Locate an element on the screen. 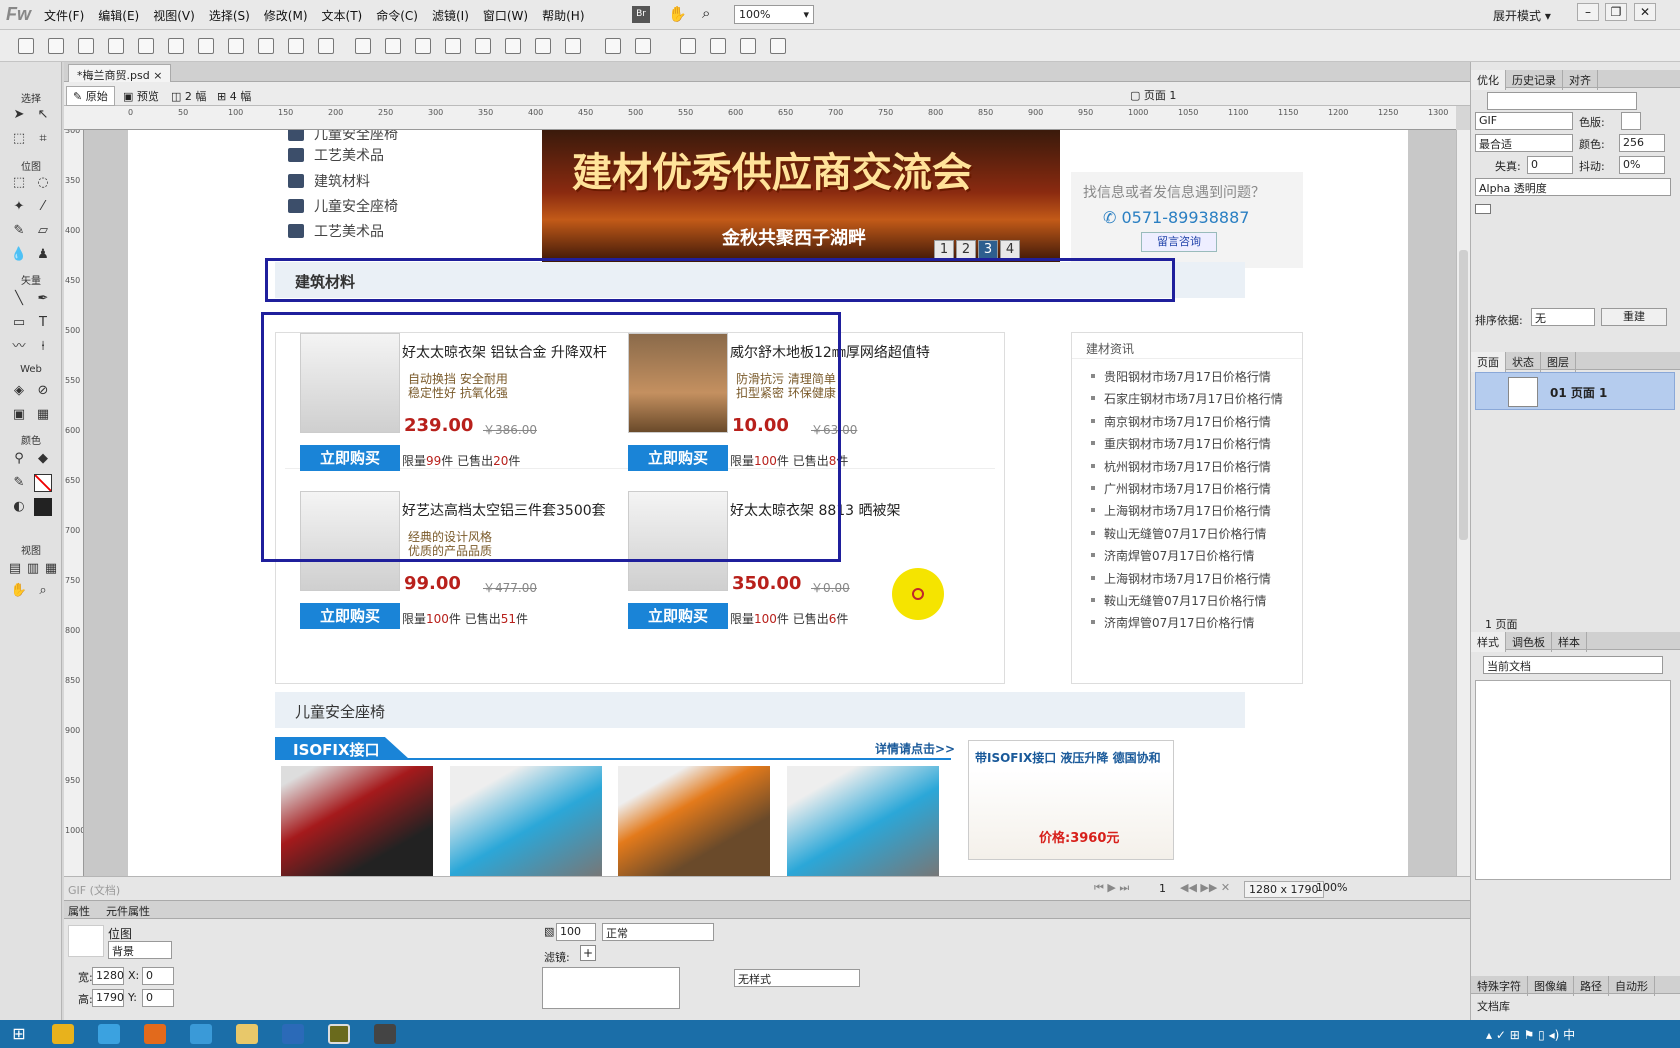 This screenshot has width=1680, height=1048. paint-bucket-icon: ◆ is located at coordinates (43, 459).